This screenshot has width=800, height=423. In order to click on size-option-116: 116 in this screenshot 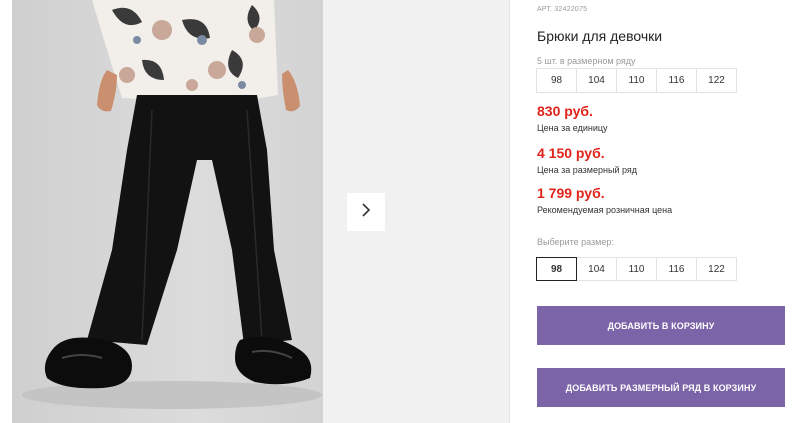, I will do `click(676, 269)`.